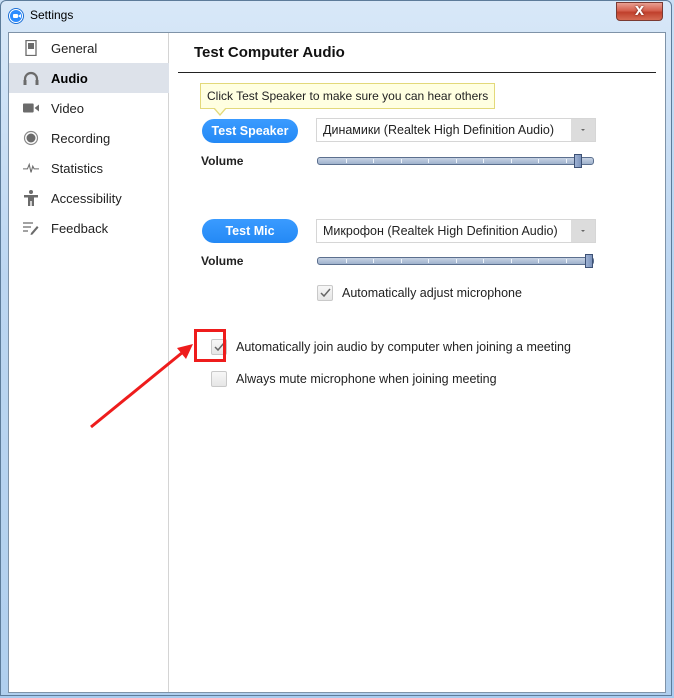 The image size is (674, 698). Describe the element at coordinates (222, 261) in the screenshot. I see `mic-volume-label: Volume` at that location.